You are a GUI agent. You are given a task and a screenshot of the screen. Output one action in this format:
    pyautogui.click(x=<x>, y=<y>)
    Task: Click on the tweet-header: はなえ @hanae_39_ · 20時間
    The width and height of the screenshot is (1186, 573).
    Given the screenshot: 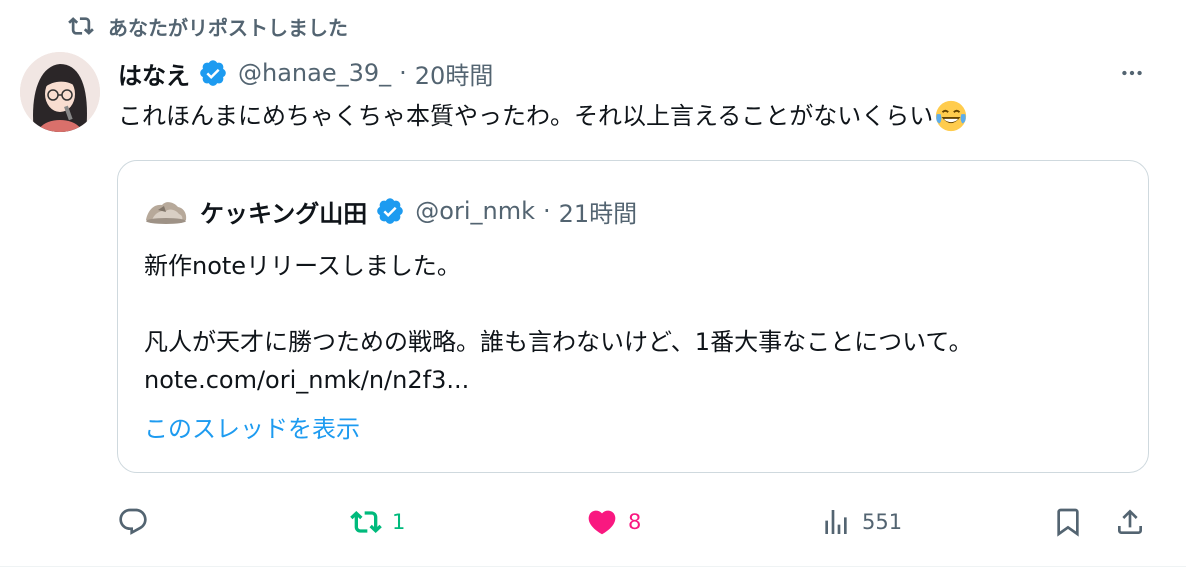 What is the action you would take?
    pyautogui.click(x=305, y=73)
    